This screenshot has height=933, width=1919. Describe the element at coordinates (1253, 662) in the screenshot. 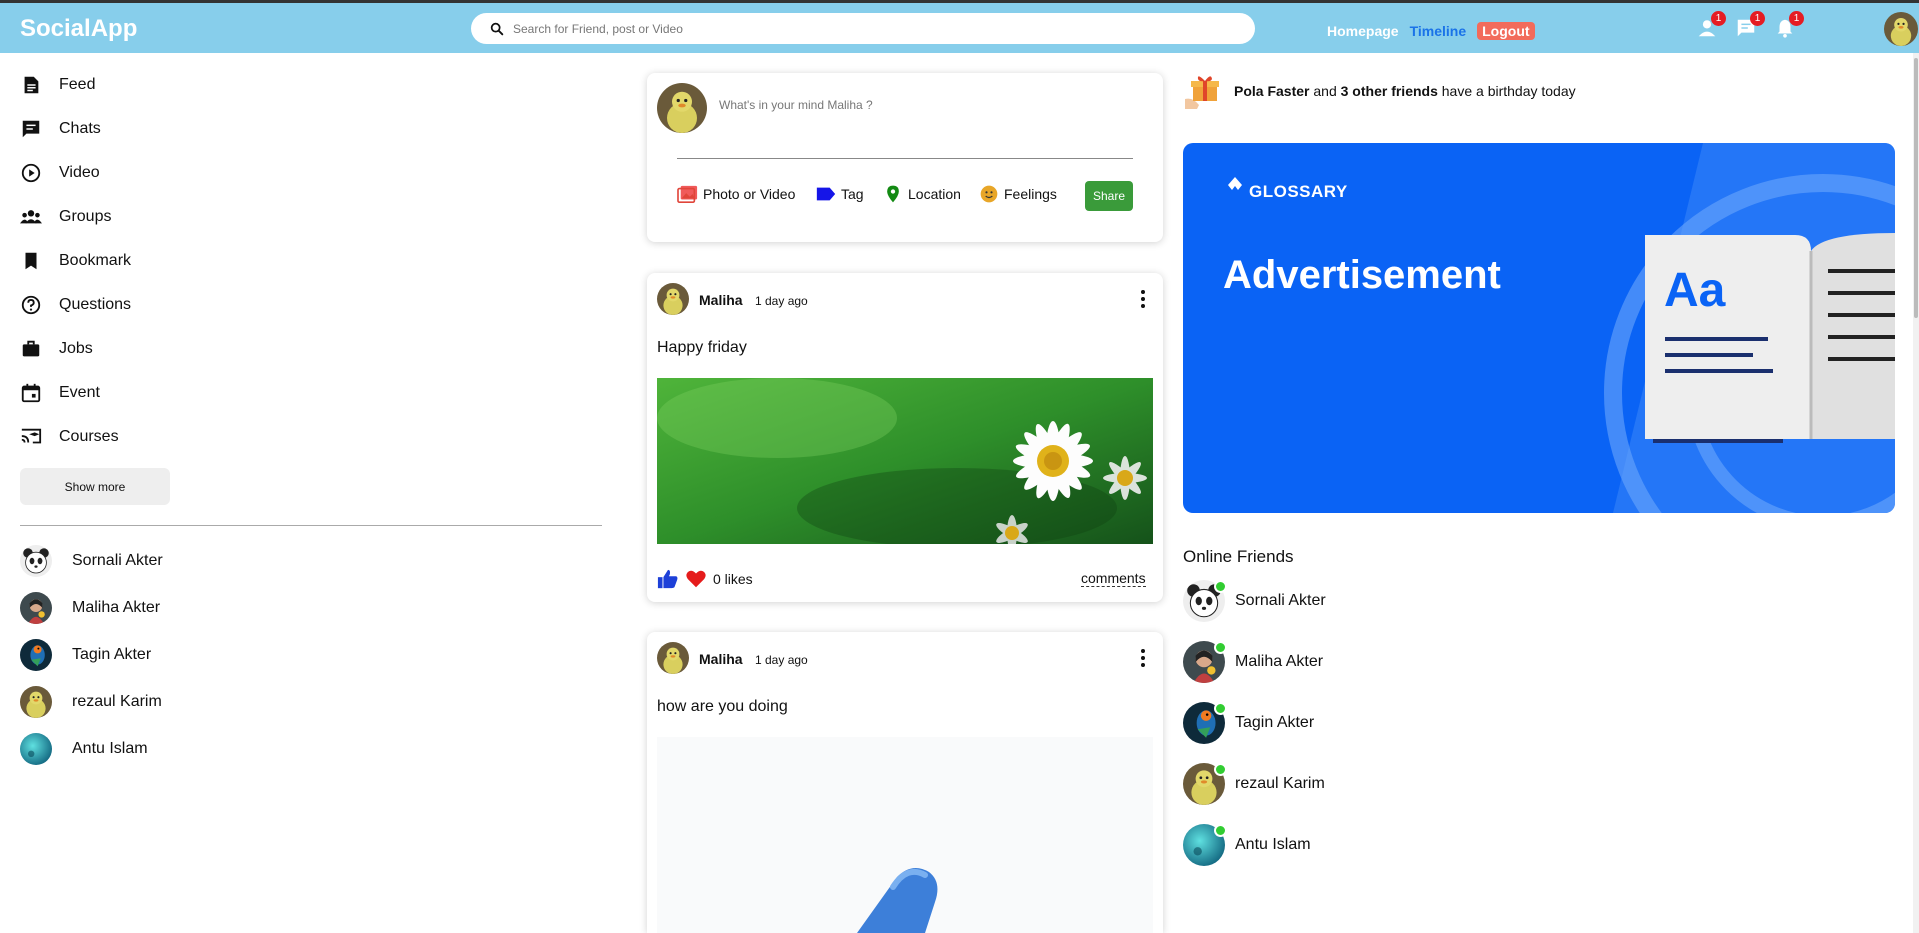

I see `online-friend-item: Maliha Akter` at that location.